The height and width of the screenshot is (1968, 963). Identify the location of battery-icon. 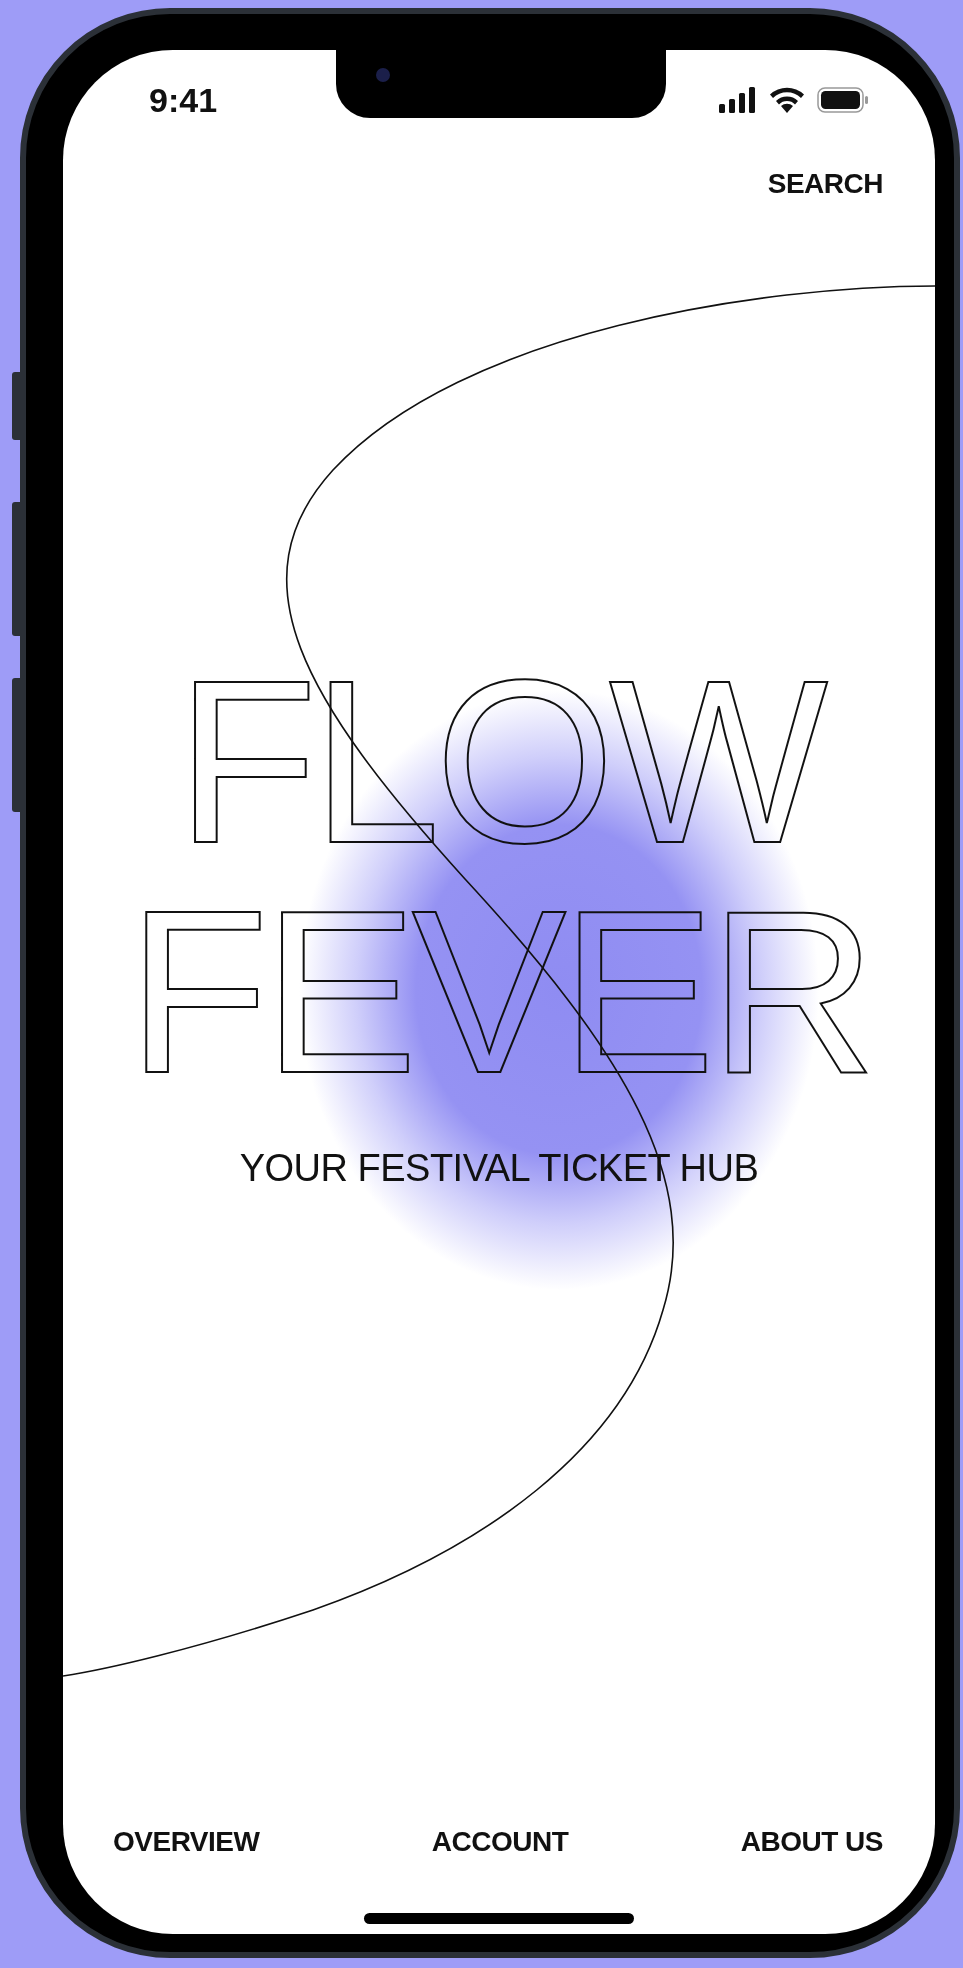
(843, 100).